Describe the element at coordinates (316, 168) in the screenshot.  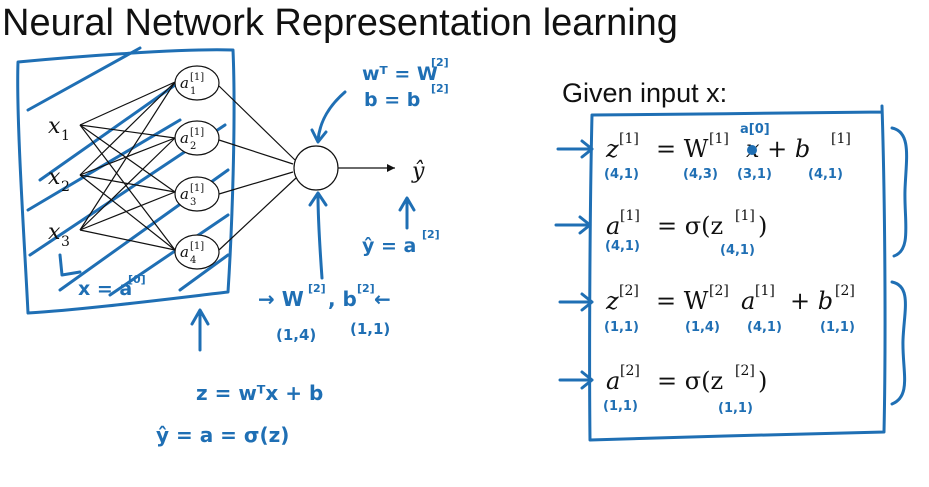
I see `output-node` at that location.